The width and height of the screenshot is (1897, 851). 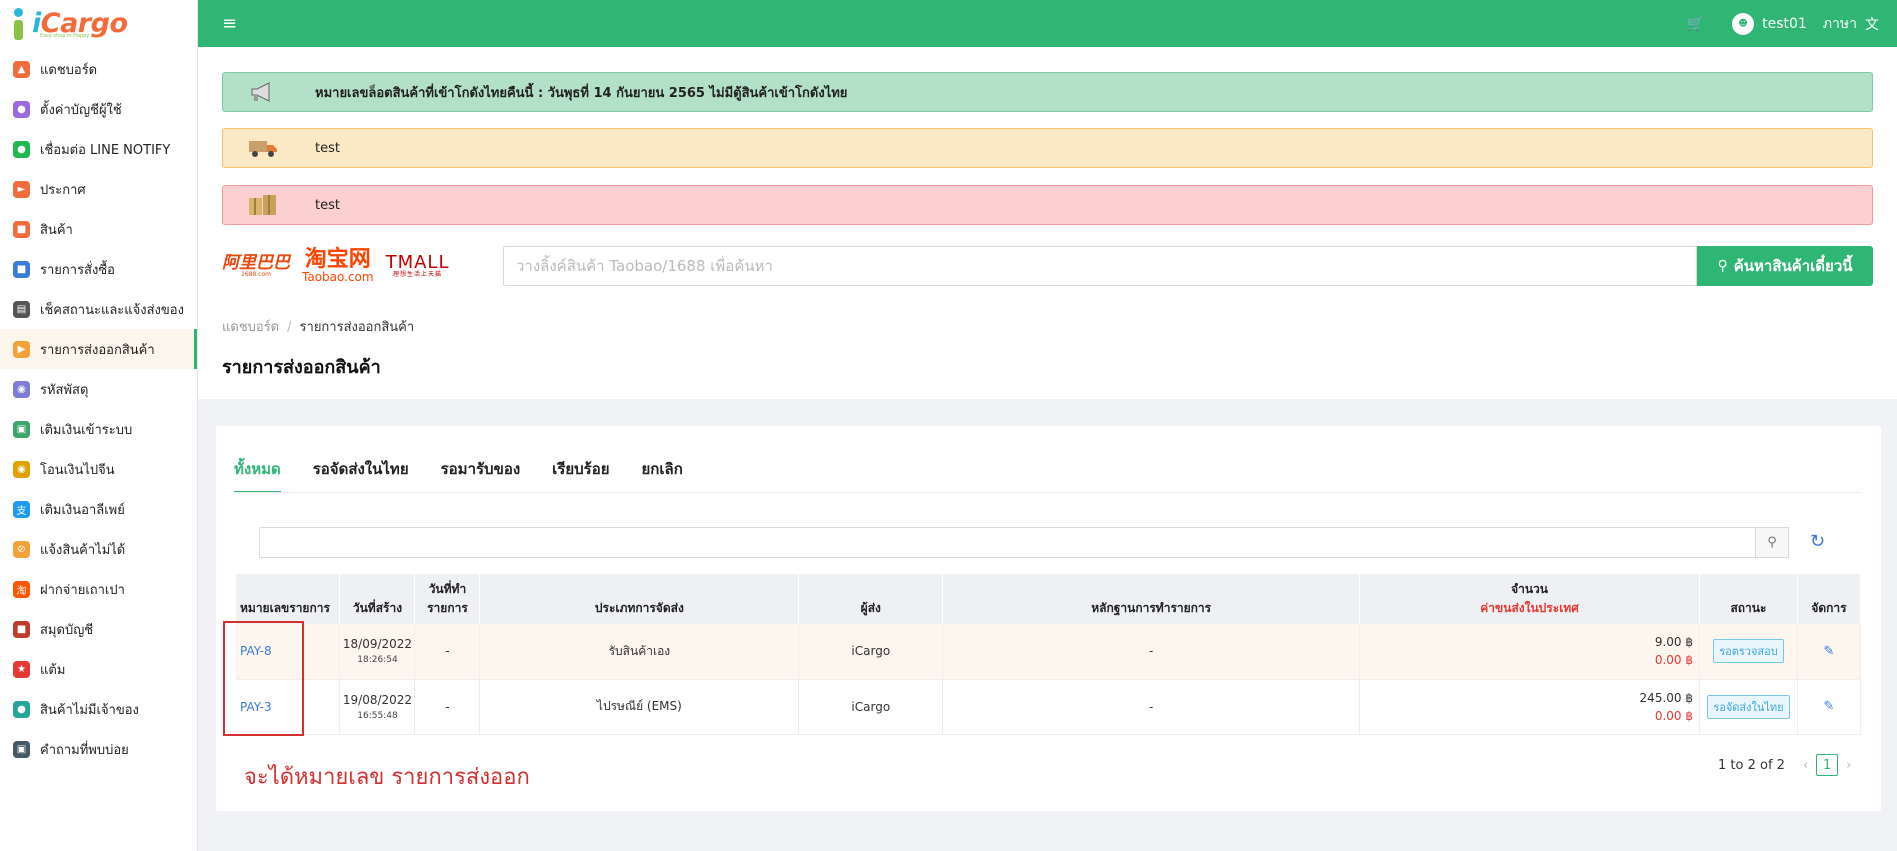 I want to click on shipping-alert-text: test, so click(x=327, y=148).